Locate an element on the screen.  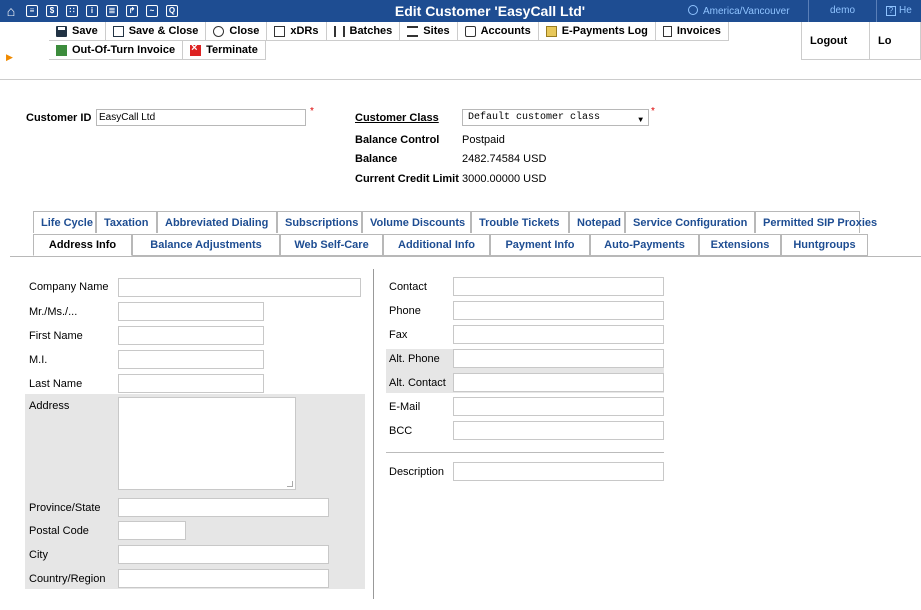
credit-limit-row: Current Credit Limit 3000.00000 USD is located at coordinates (450, 179).